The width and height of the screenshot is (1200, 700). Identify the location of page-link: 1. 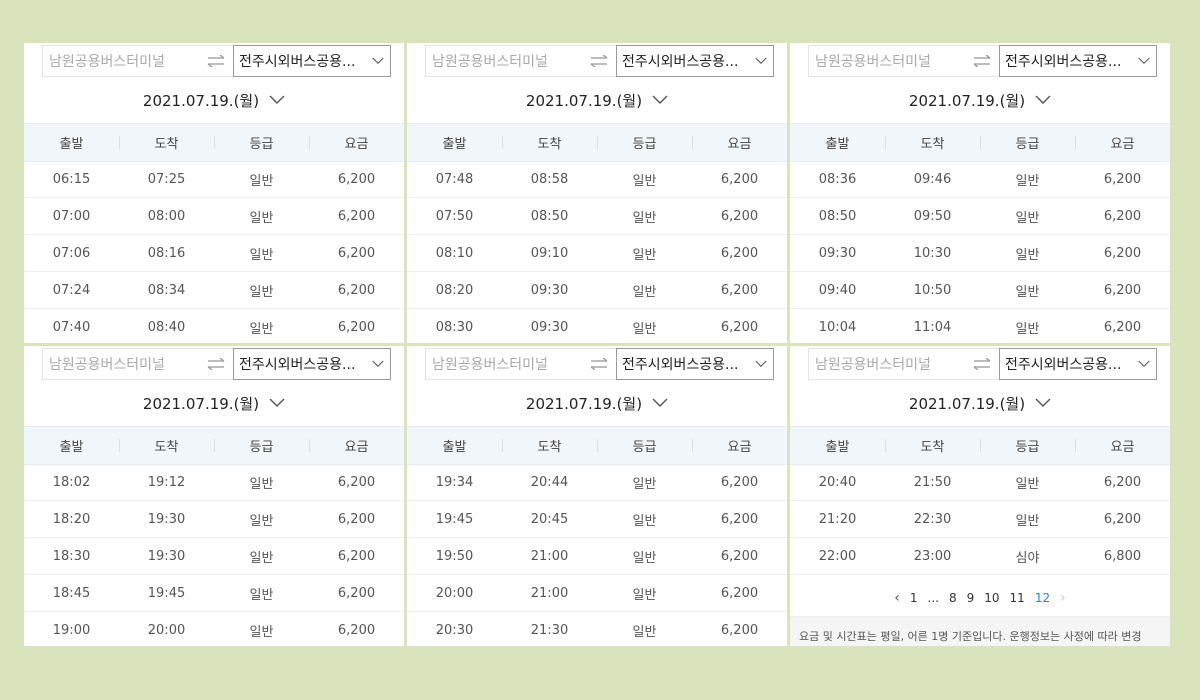
(914, 598).